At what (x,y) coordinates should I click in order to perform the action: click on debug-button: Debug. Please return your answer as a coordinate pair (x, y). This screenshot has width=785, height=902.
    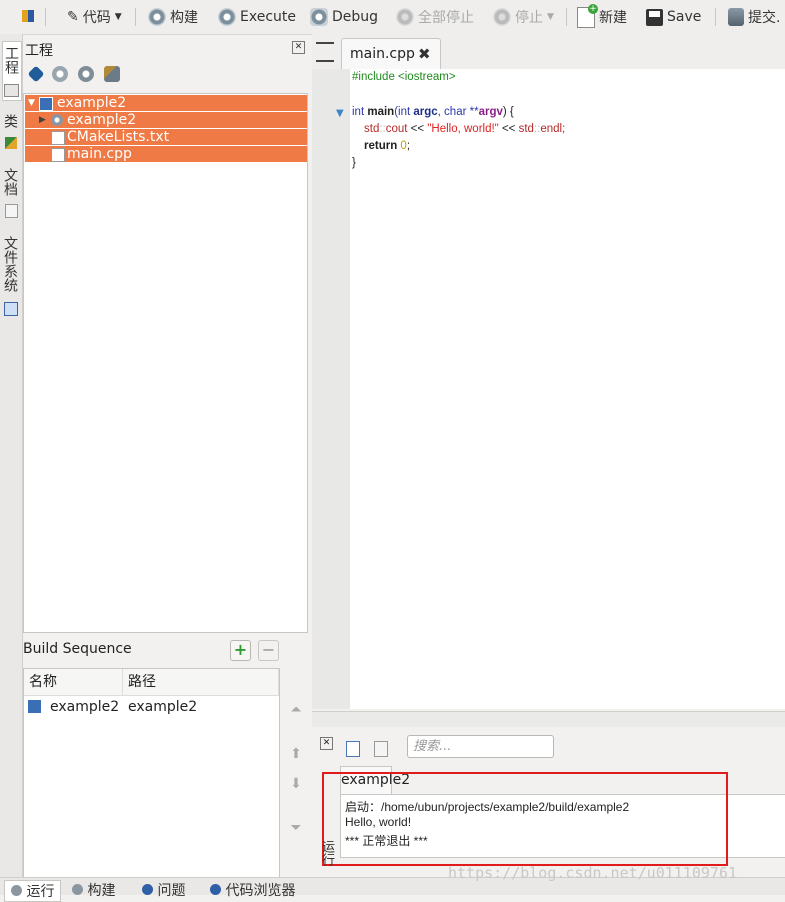
    Looking at the image, I should click on (344, 17).